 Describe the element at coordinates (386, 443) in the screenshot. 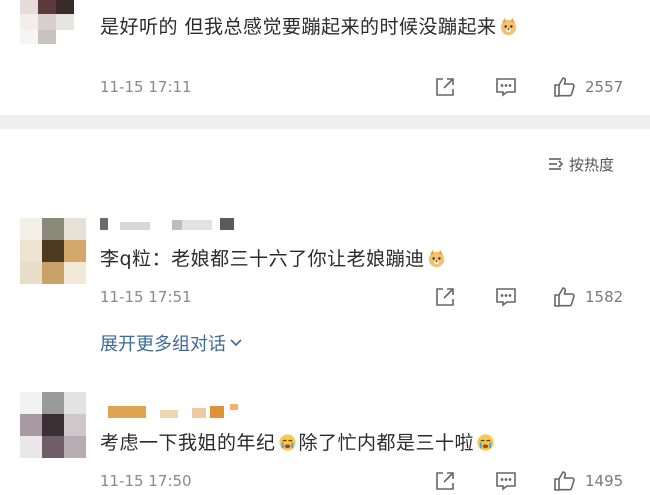

I see `comment-text-part2: 除了忙内都是三十啦` at that location.